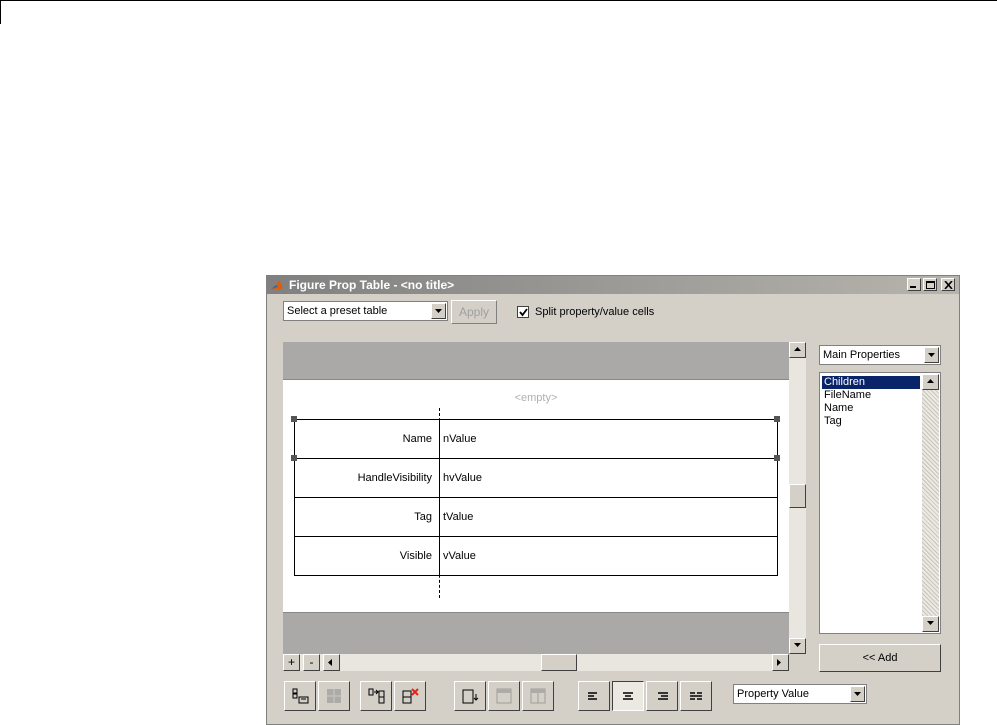  Describe the element at coordinates (536, 398) in the screenshot. I see `empty-placeholder: <empty>` at that location.